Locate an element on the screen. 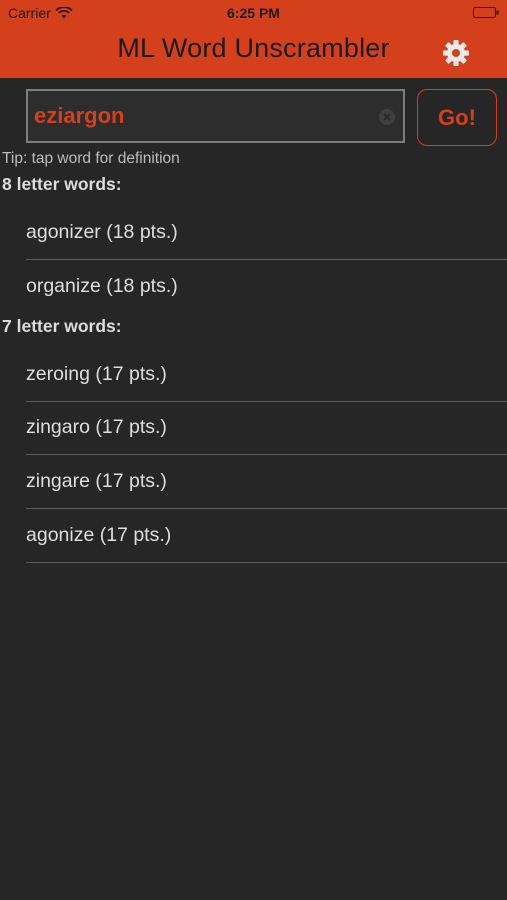  word-label: zeroing (17 pts.) is located at coordinates (96, 374).